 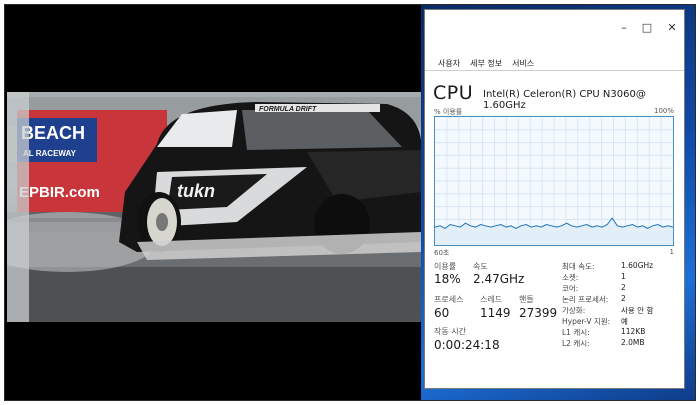 What do you see at coordinates (526, 299) in the screenshot?
I see `handles-label: 핸들` at bounding box center [526, 299].